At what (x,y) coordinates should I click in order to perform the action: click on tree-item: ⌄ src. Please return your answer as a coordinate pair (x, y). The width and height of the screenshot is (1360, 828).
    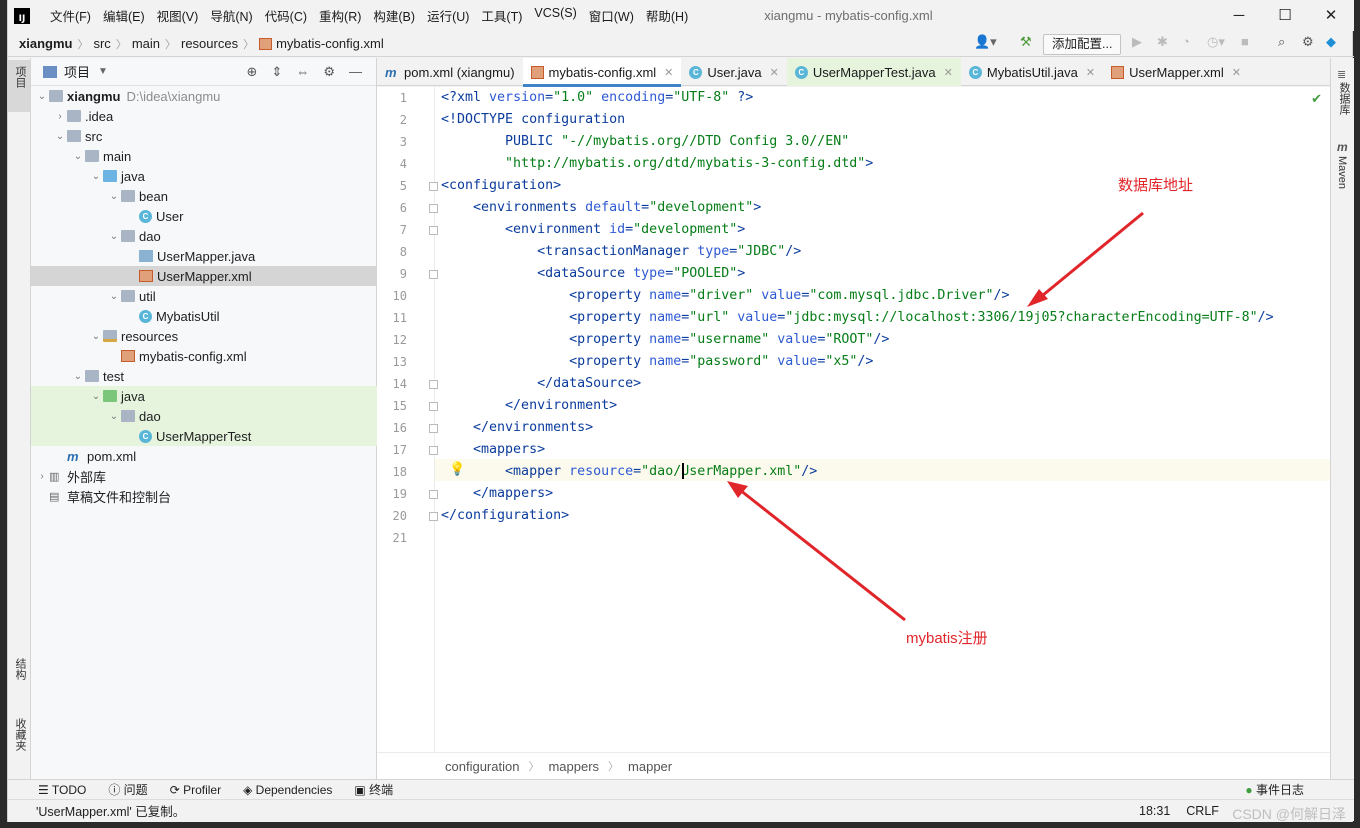
    Looking at the image, I should click on (204, 136).